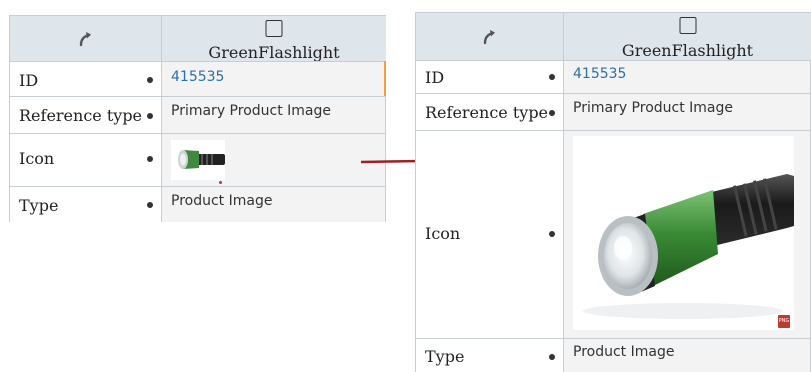 This screenshot has width=811, height=372. Describe the element at coordinates (784, 321) in the screenshot. I see `png-file-icon: PNG` at that location.